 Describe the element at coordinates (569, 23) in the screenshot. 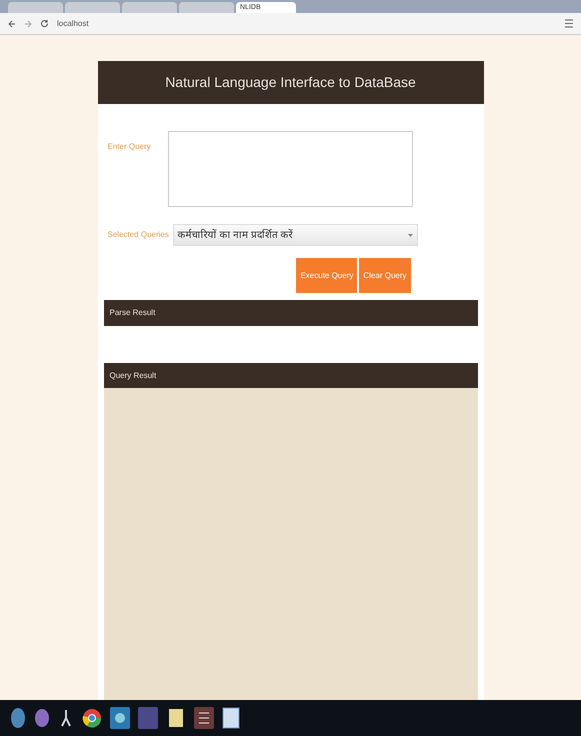

I see `menu-icon` at that location.